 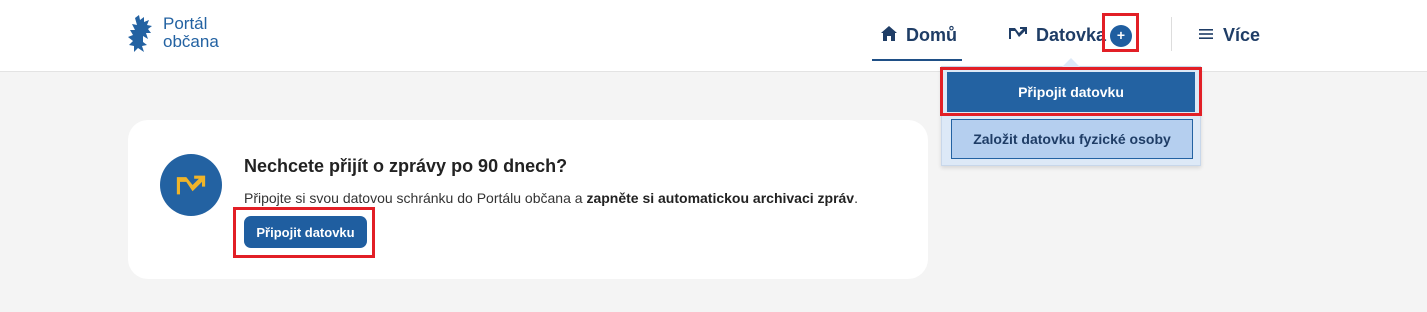 What do you see at coordinates (1120, 32) in the screenshot?
I see `highlight-frame-plus` at bounding box center [1120, 32].